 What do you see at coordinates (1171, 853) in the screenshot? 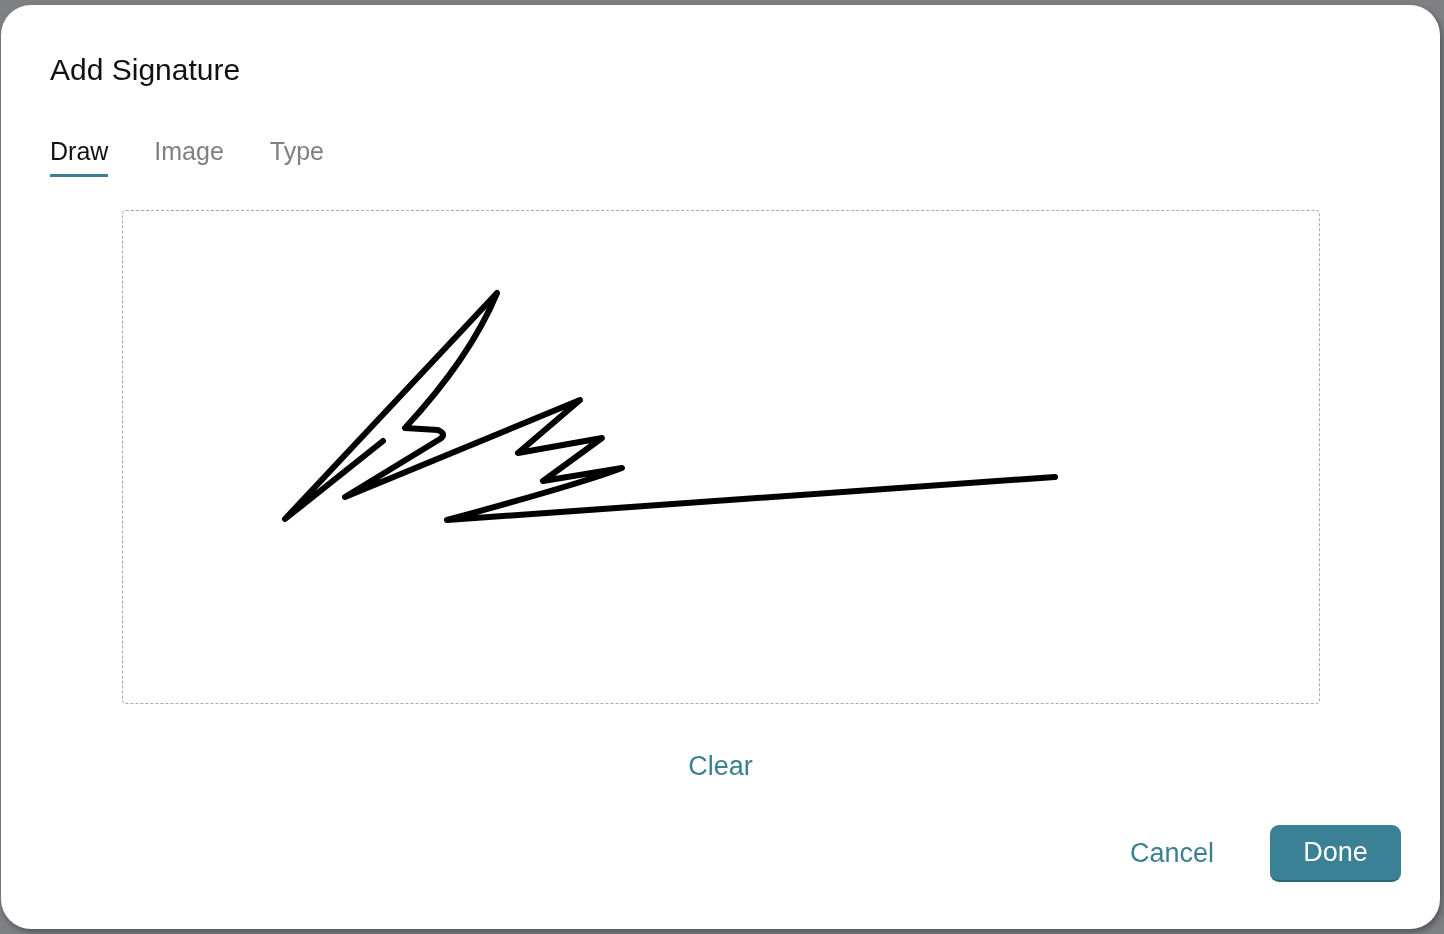
I see `cancel-button: Cancel` at bounding box center [1171, 853].